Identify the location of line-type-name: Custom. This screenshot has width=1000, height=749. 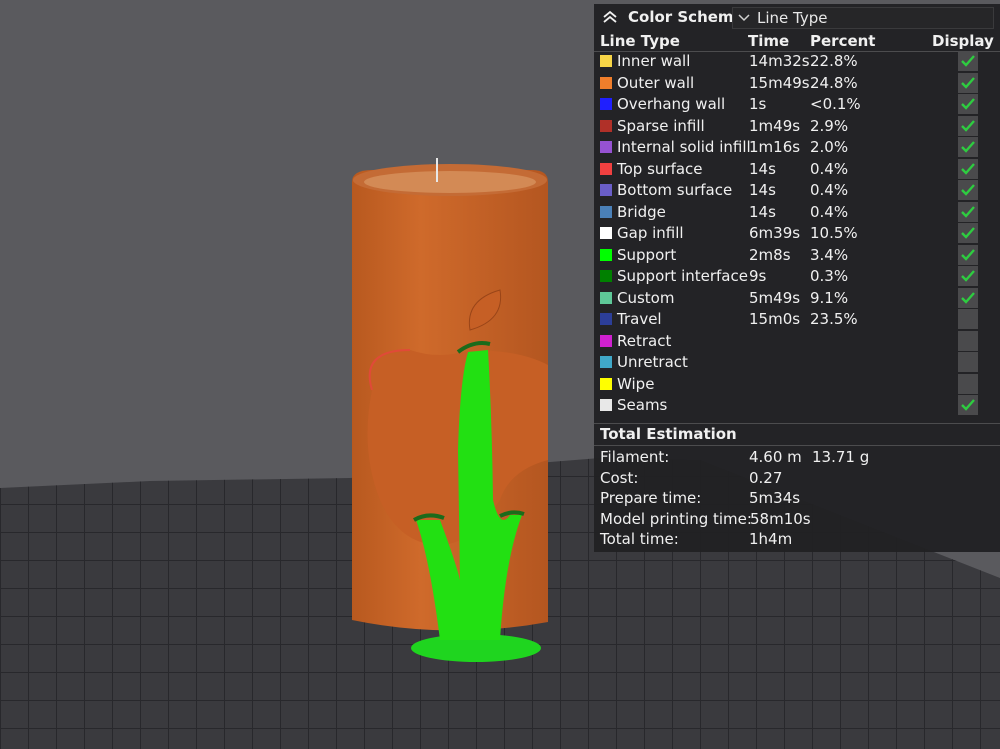
(646, 297).